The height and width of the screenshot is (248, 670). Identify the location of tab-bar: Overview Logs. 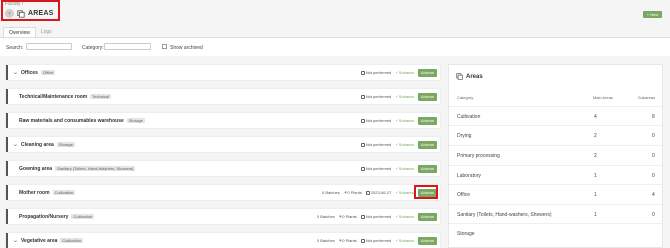
(30, 32).